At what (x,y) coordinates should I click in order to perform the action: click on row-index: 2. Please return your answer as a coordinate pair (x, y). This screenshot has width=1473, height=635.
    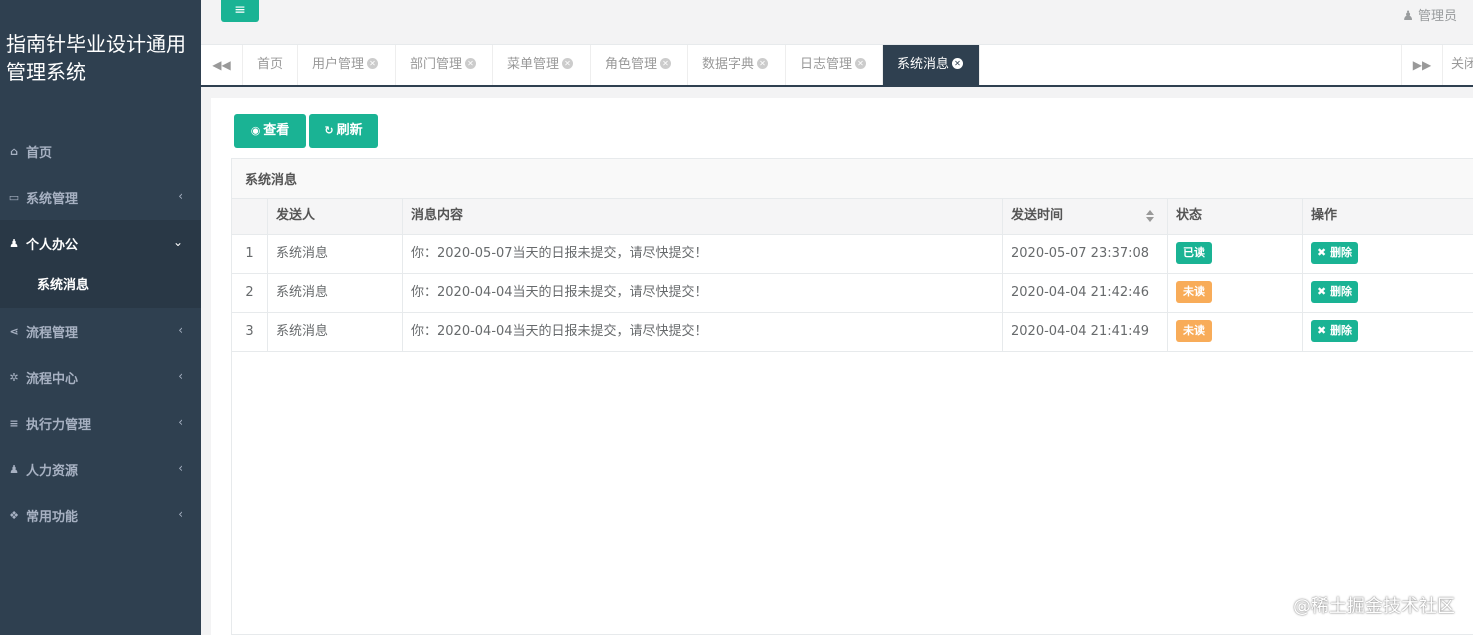
    Looking at the image, I should click on (250, 293).